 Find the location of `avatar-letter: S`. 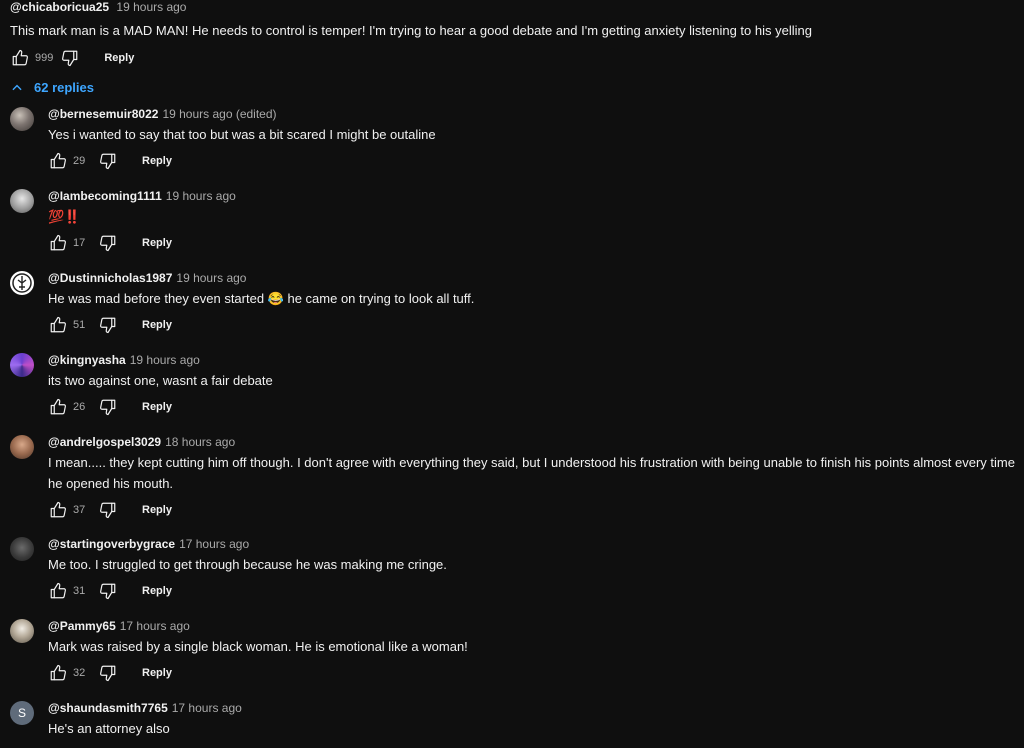

avatar-letter: S is located at coordinates (21, 713).